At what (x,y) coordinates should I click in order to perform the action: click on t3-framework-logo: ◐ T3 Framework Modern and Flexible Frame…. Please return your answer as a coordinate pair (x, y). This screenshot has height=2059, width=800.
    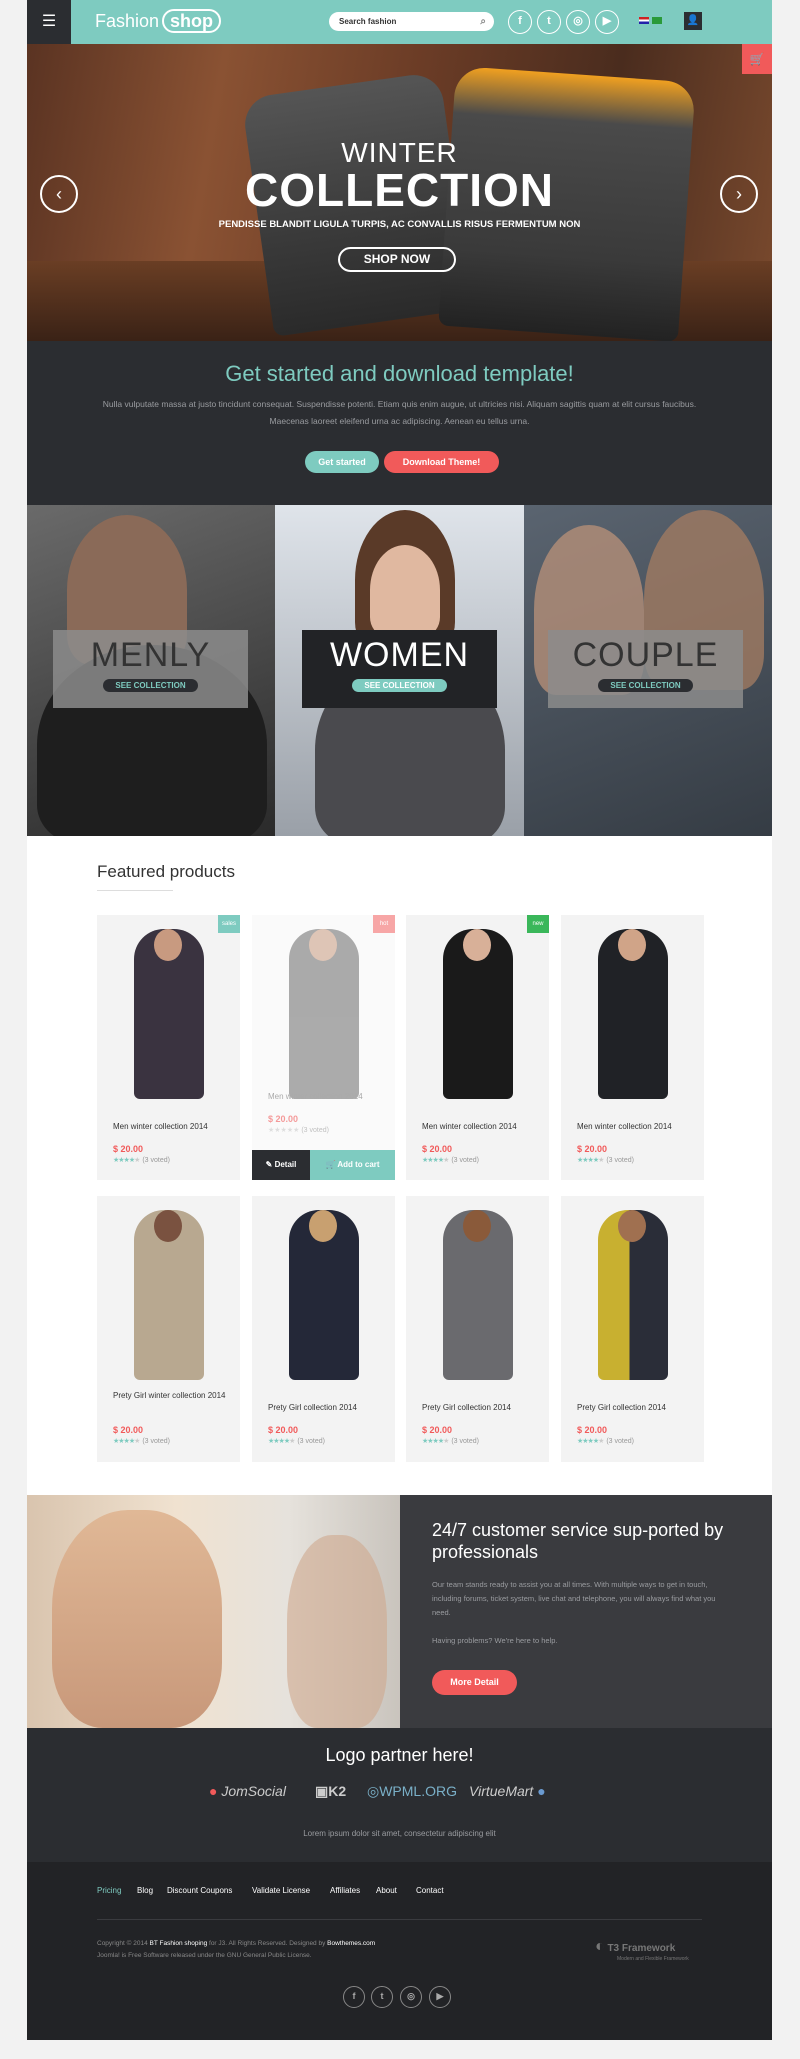
    Looking at the image, I should click on (642, 1950).